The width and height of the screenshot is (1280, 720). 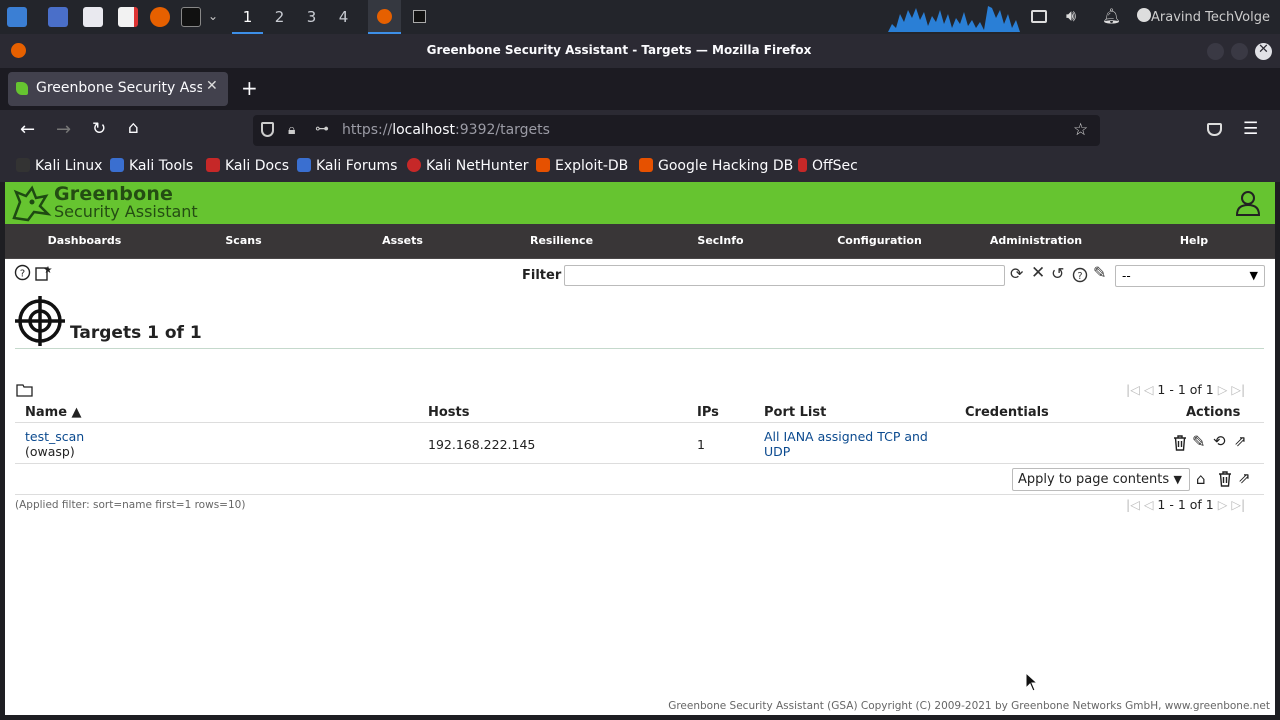 What do you see at coordinates (50, 451) in the screenshot?
I see `target-comment: (owasp)` at bounding box center [50, 451].